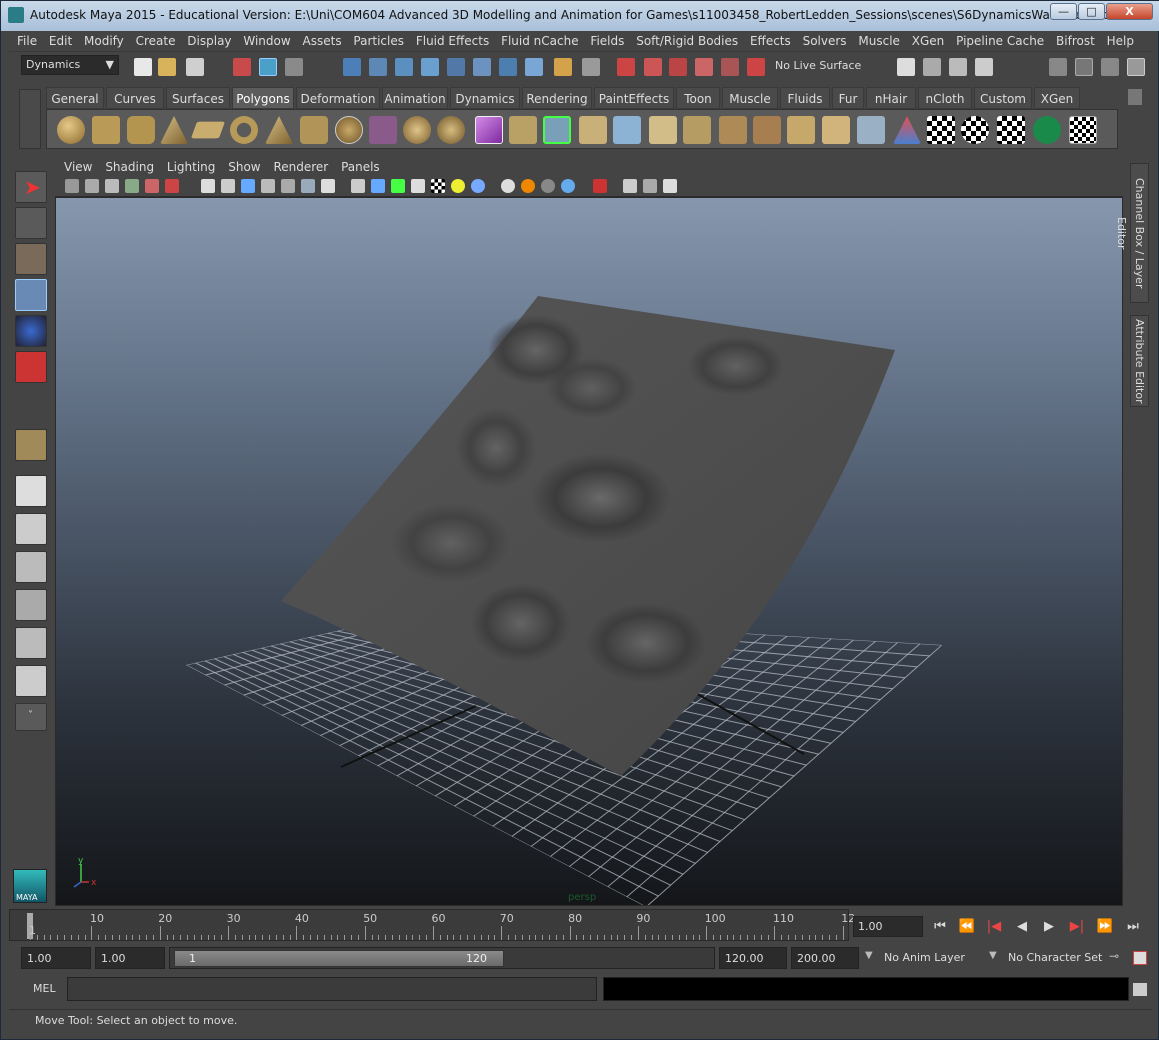 Image resolution: width=1159 pixels, height=1040 pixels. What do you see at coordinates (557, 130) in the screenshot?
I see `bridge-icon` at bounding box center [557, 130].